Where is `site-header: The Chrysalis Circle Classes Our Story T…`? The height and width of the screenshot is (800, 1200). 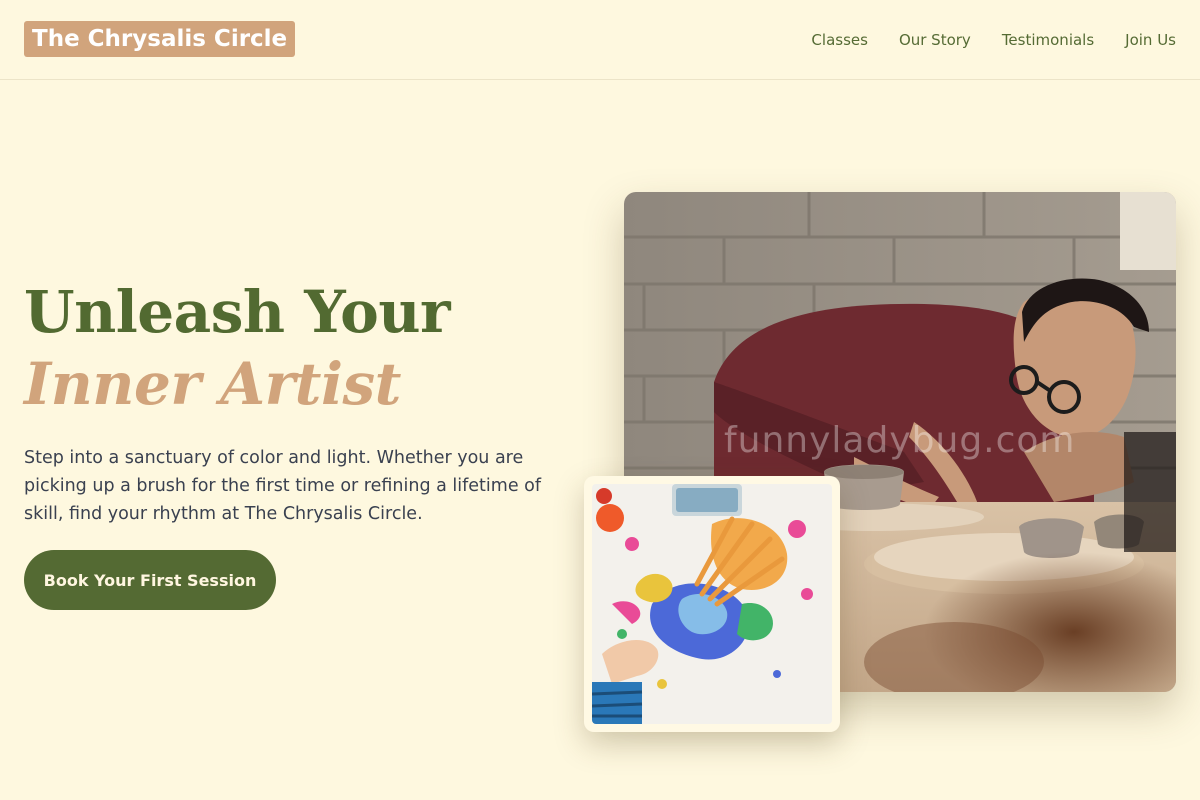 site-header: The Chrysalis Circle Classes Our Story T… is located at coordinates (600, 40).